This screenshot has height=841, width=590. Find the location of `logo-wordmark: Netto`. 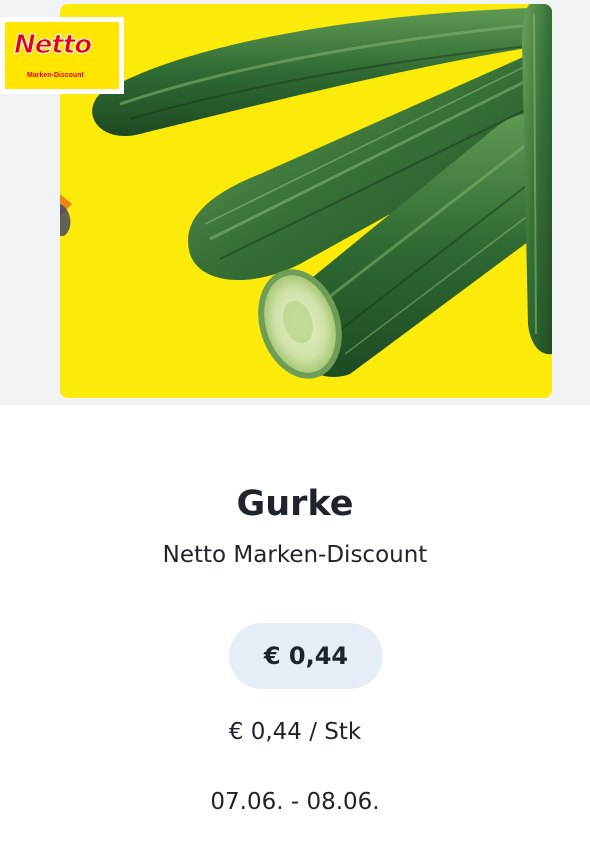

logo-wordmark: Netto is located at coordinates (52, 45).